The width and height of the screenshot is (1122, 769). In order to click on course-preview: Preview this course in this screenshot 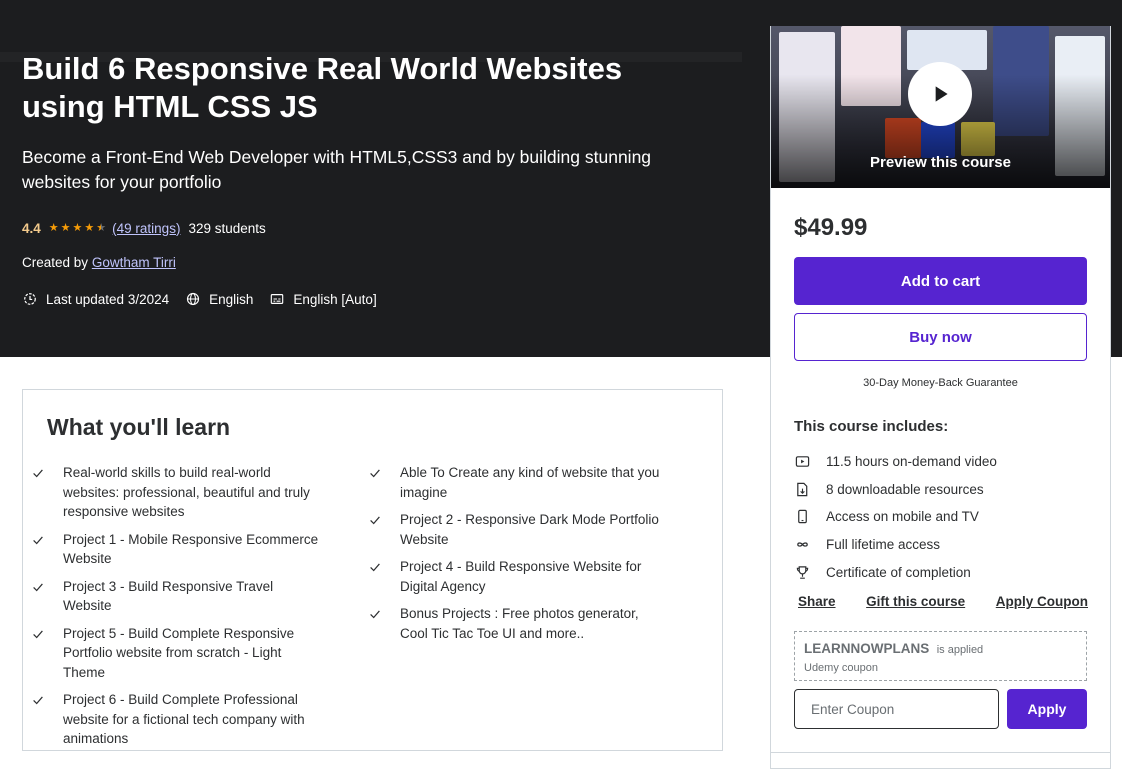, I will do `click(940, 107)`.